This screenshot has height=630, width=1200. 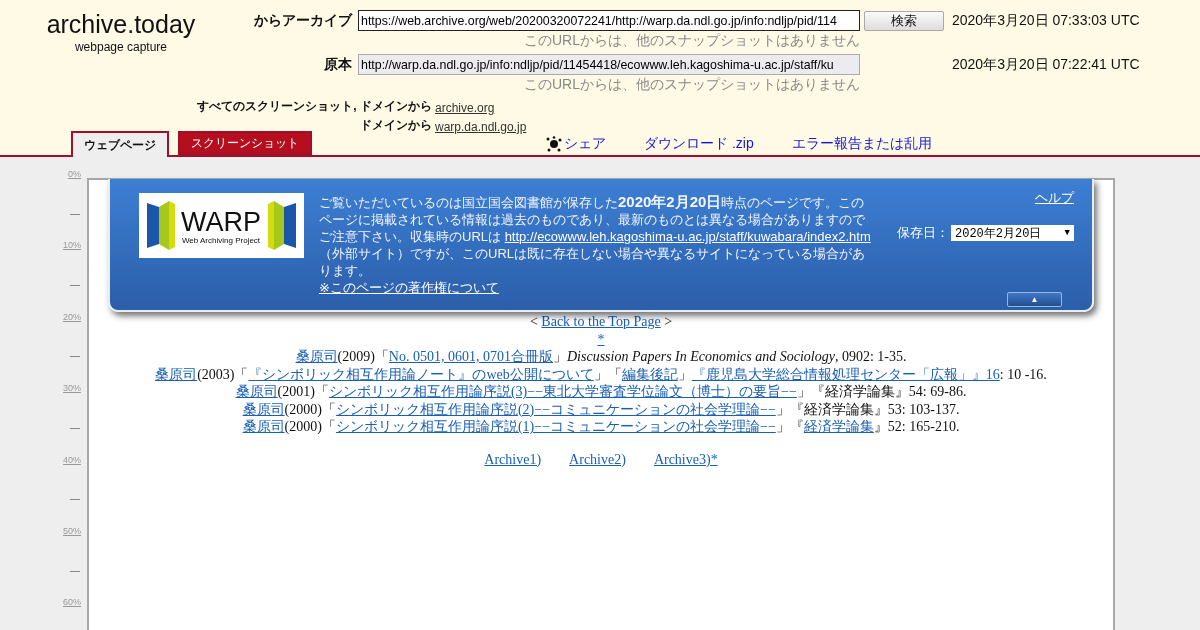 I want to click on tab: スクリーンショット, so click(x=245, y=143).